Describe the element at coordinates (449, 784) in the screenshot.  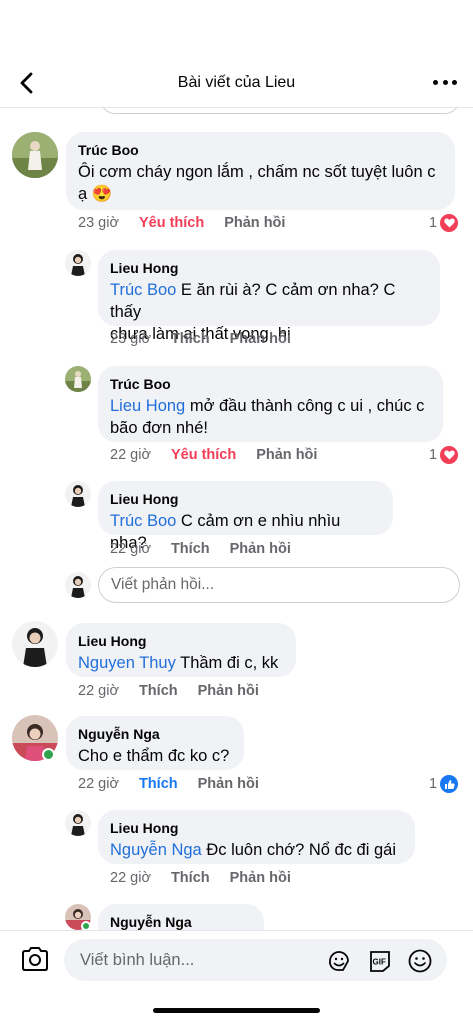
I see `like-icon` at that location.